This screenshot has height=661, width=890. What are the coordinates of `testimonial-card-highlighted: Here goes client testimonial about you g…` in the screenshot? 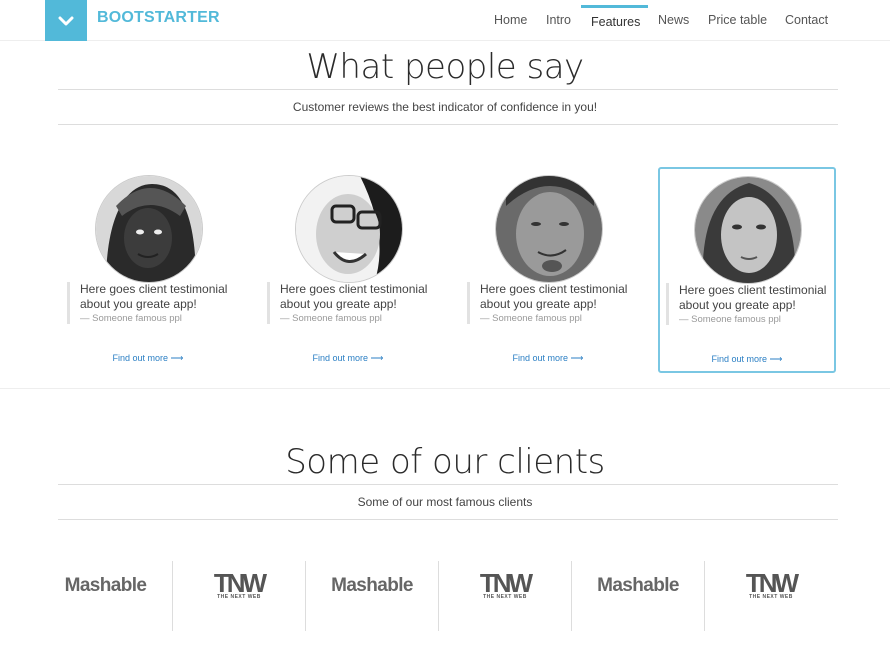 It's located at (747, 270).